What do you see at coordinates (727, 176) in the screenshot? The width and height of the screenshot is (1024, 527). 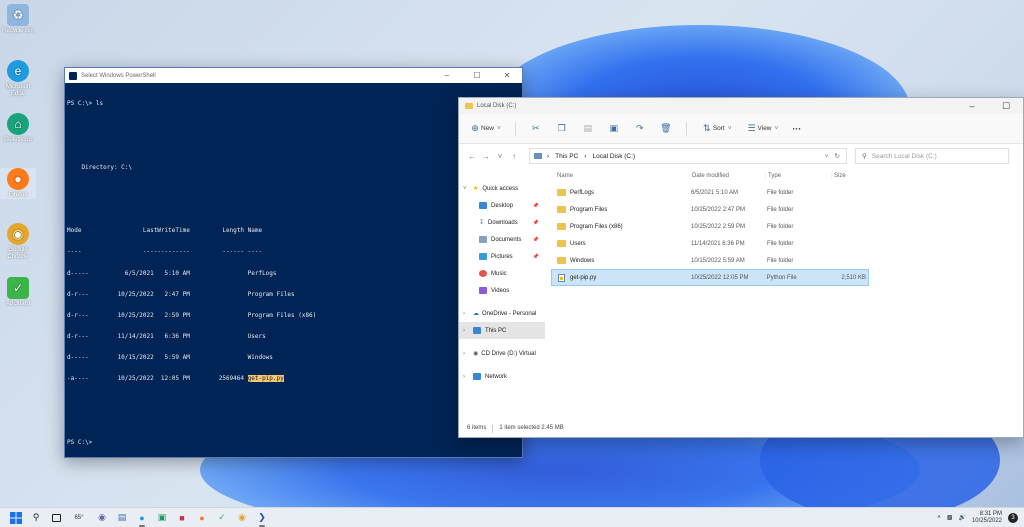 I see `column-header-date: Date modified` at bounding box center [727, 176].